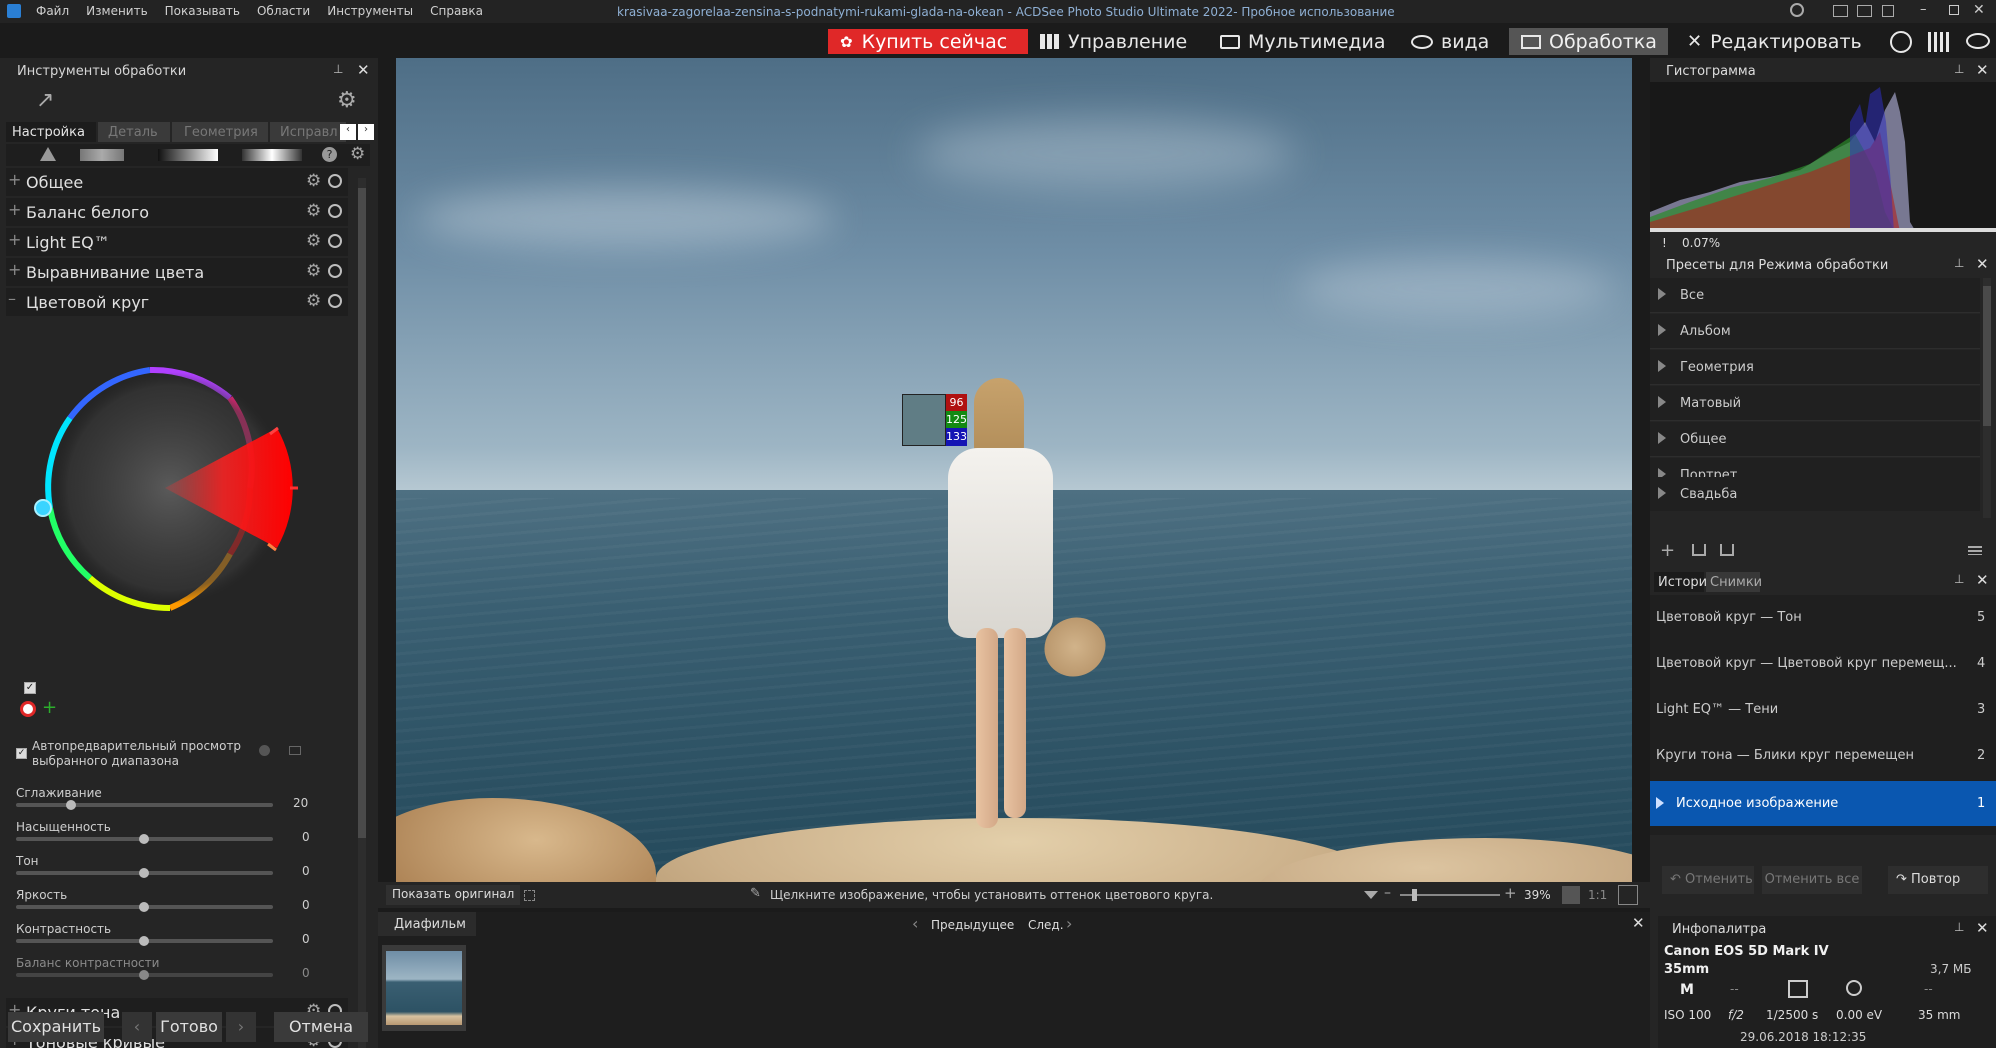 This screenshot has width=1996, height=1048. Describe the element at coordinates (1588, 41) in the screenshot. I see `mode-develop-button: Обработка` at that location.